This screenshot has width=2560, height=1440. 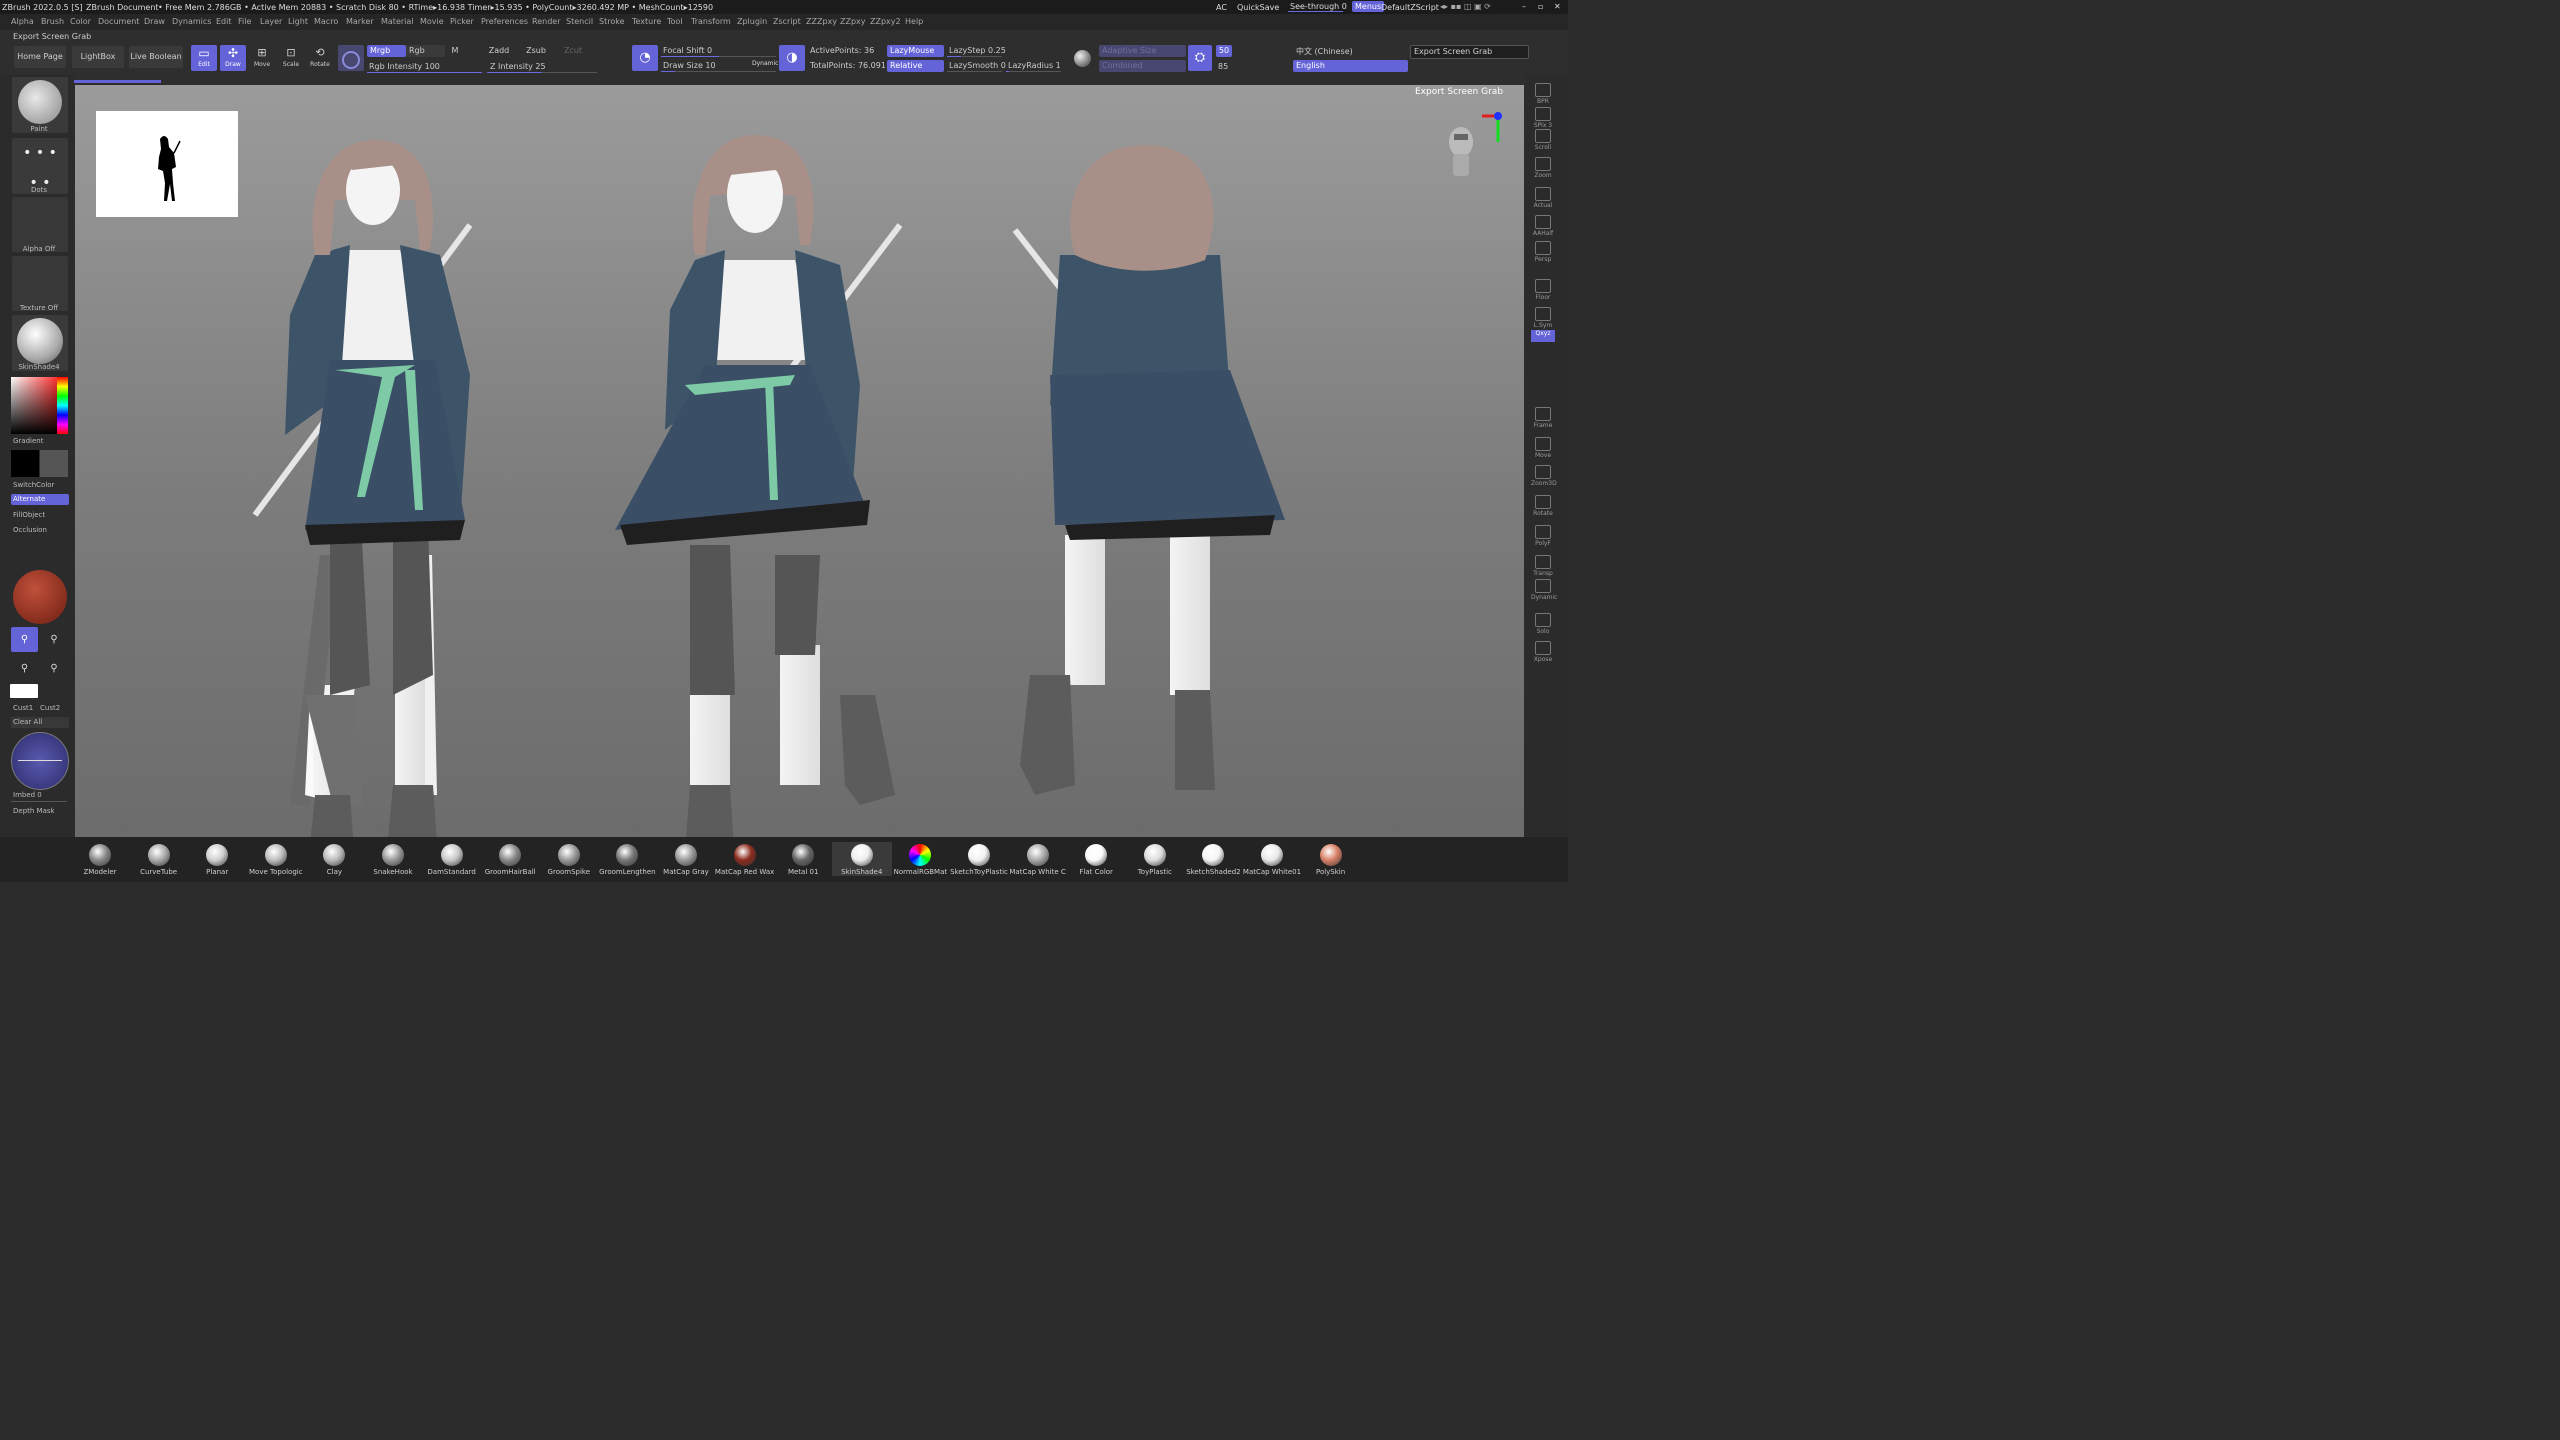 I want to click on menu-document: Document, so click(x=118, y=21).